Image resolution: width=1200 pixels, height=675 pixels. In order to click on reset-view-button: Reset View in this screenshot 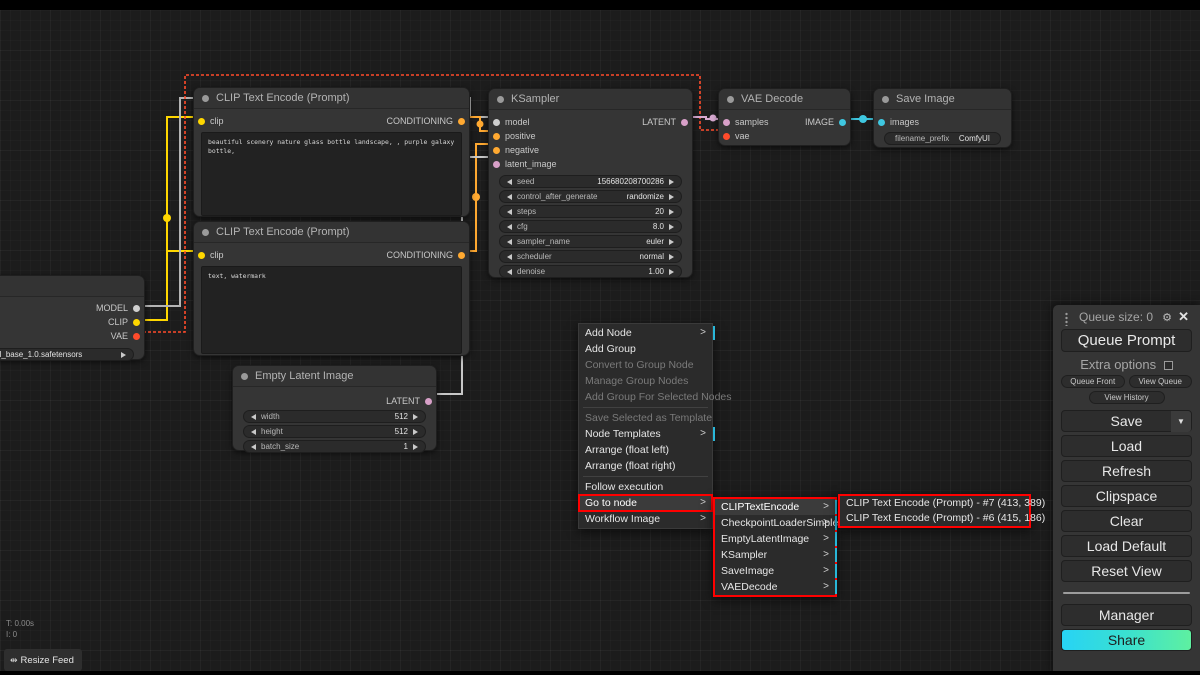, I will do `click(1126, 571)`.